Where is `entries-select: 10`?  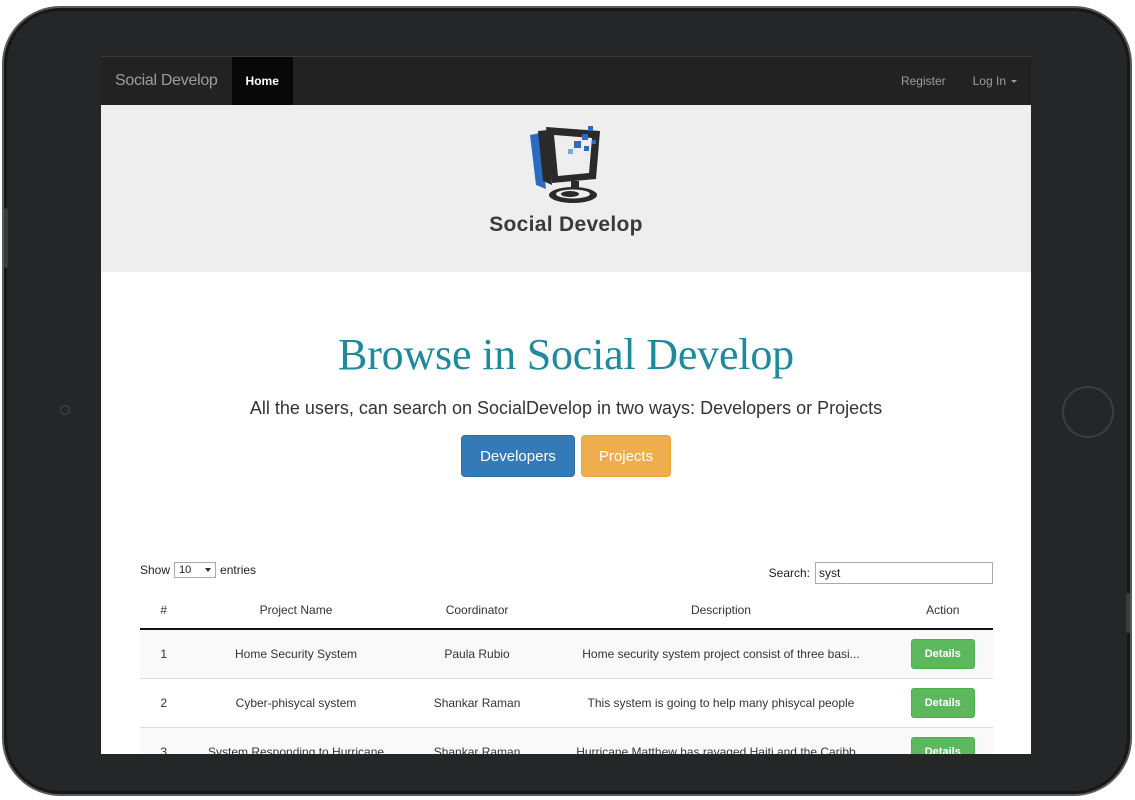 entries-select: 10 is located at coordinates (195, 570).